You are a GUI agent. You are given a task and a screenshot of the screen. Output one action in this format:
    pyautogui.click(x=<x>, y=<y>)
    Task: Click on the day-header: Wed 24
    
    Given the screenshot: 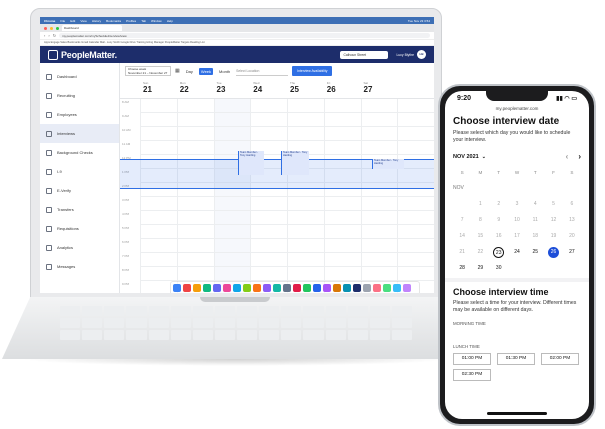 What is the action you would take?
    pyautogui.click(x=268, y=88)
    